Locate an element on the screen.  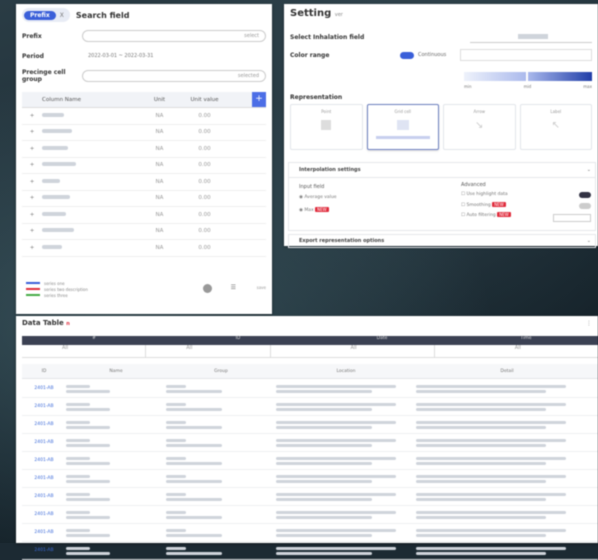
gradient-ticks: min mid max is located at coordinates (528, 86).